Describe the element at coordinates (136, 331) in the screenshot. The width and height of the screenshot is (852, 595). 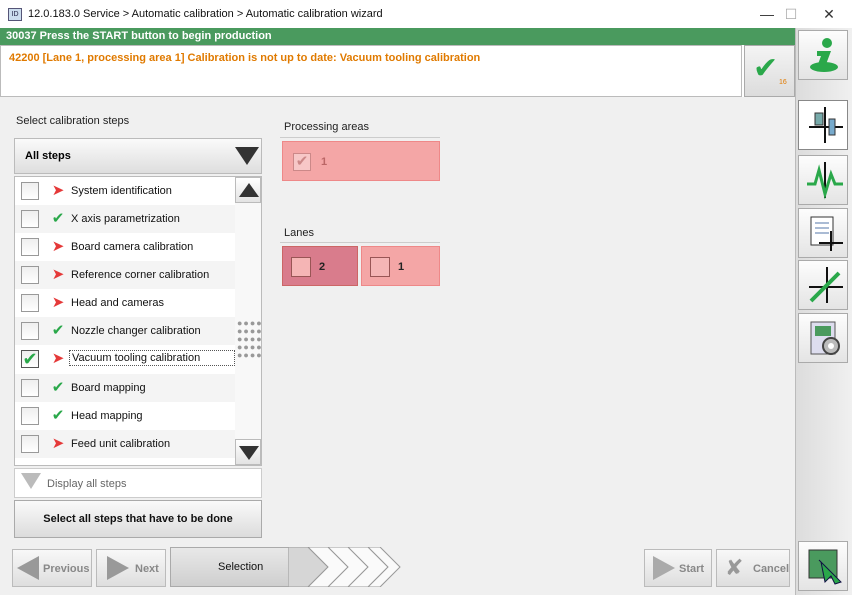
I see `step-label: Nozzle changer calibration` at that location.